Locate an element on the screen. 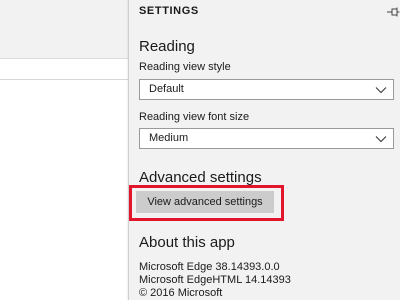  reading-view-style-select: Default is located at coordinates (266, 89).